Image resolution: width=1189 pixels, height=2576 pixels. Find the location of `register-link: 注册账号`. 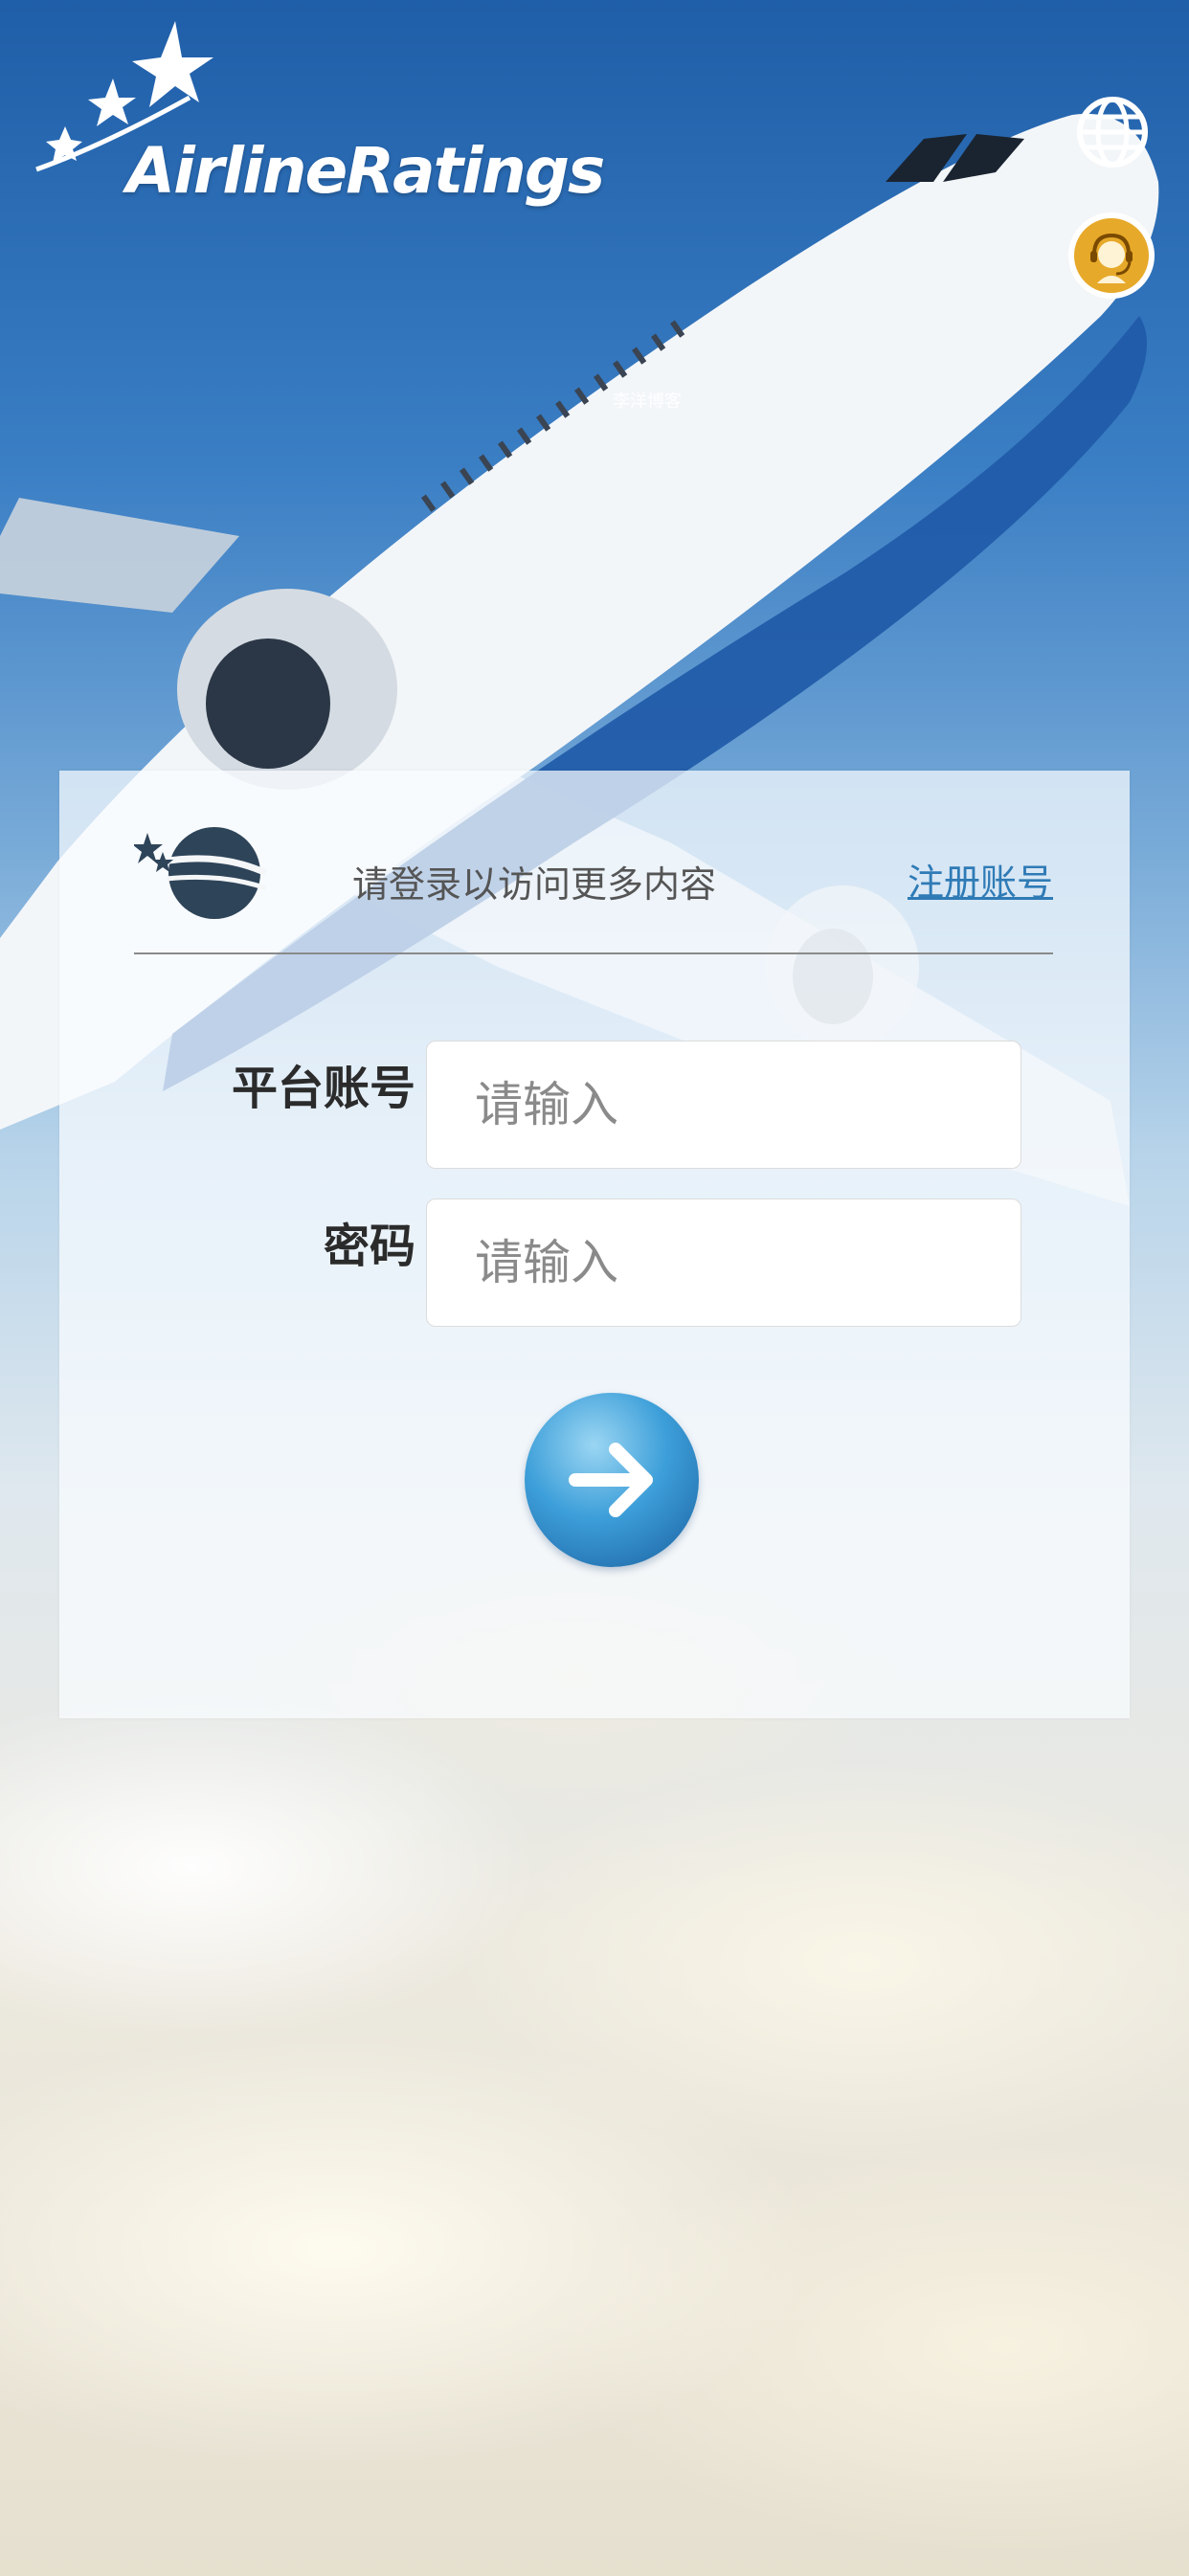

register-link: 注册账号 is located at coordinates (980, 880).